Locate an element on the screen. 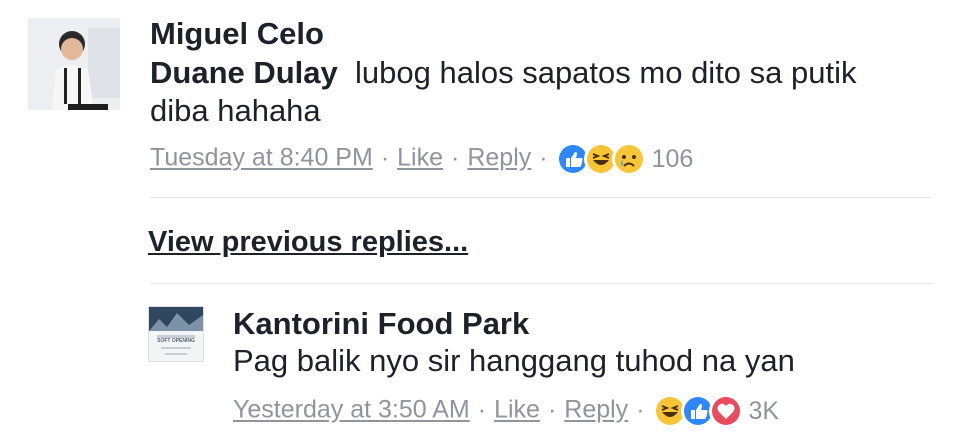 The width and height of the screenshot is (960, 440). comment-author: Miguel Celo is located at coordinates (237, 33).